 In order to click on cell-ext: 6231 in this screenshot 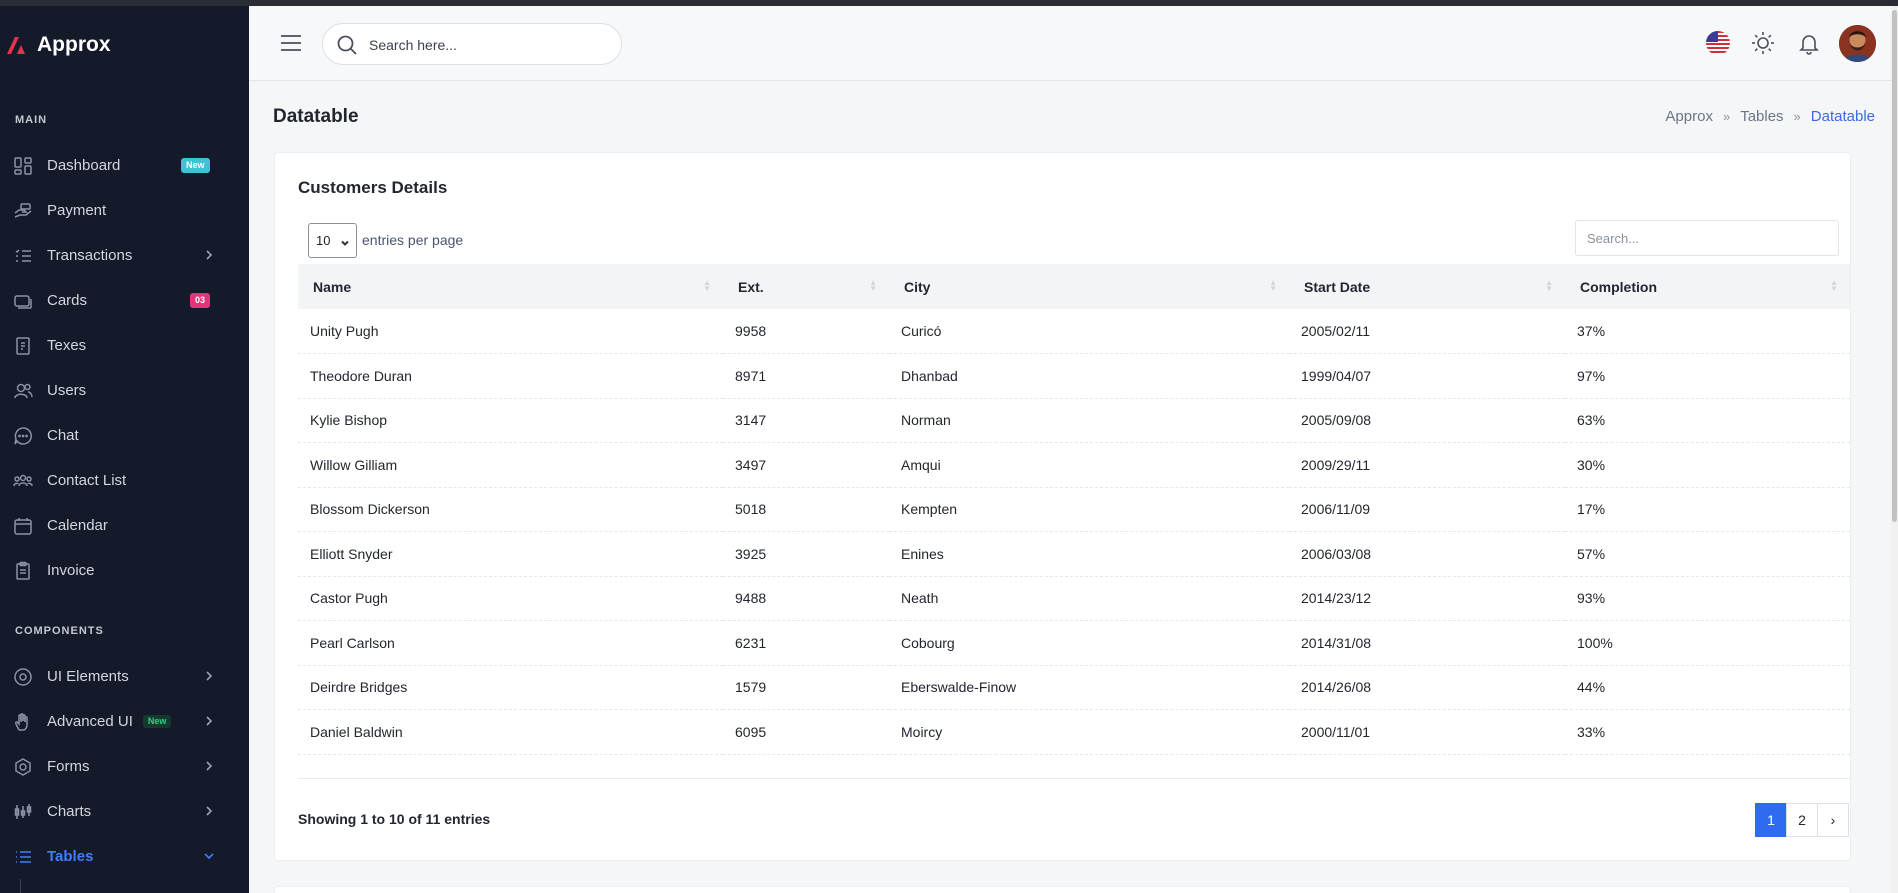, I will do `click(806, 643)`.